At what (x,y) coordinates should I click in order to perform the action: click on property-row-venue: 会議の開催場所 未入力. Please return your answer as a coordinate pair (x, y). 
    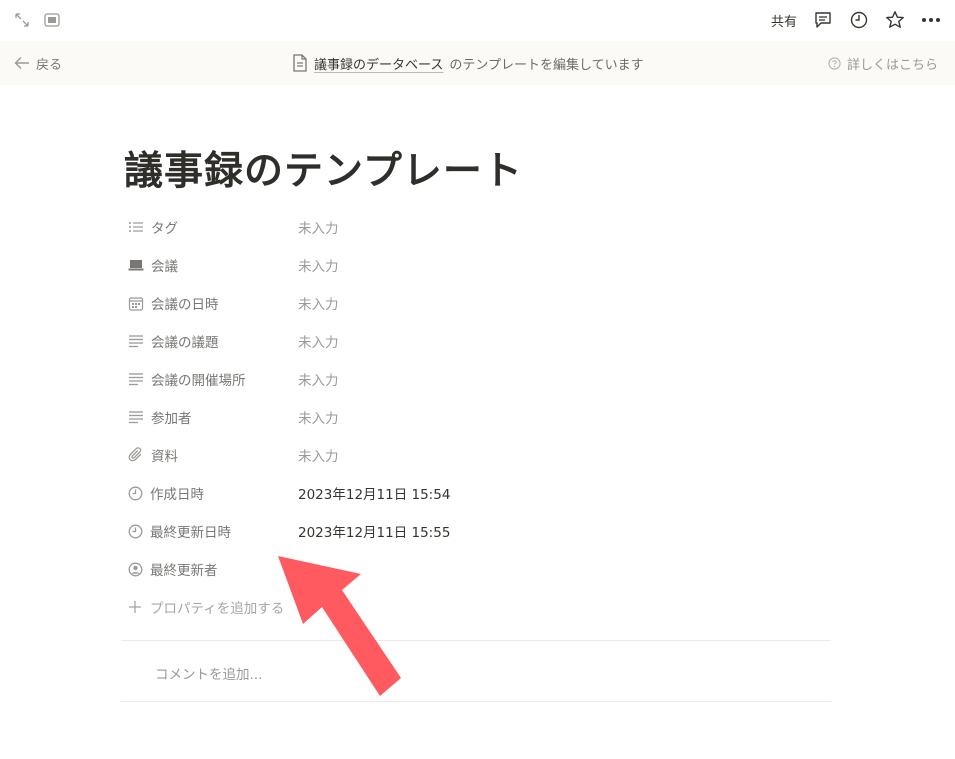
    Looking at the image, I should click on (479, 379).